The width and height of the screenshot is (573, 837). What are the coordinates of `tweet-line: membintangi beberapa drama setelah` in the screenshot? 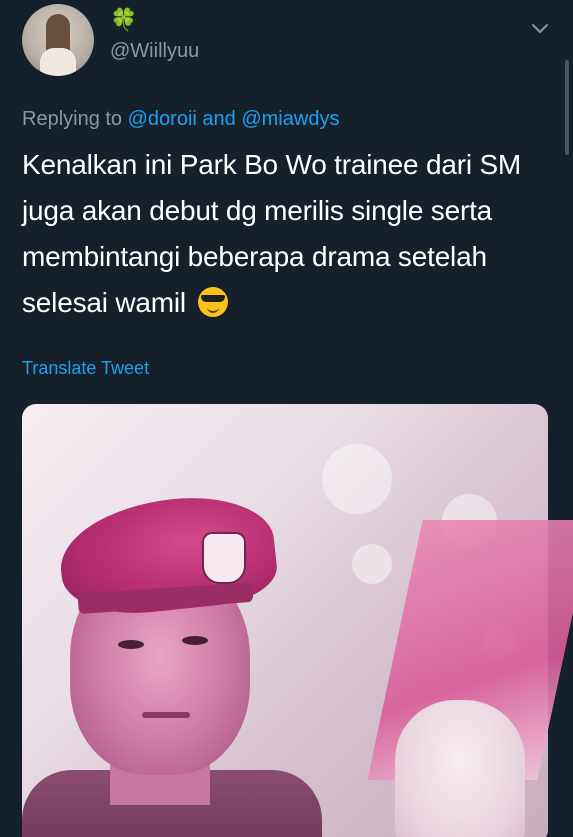 It's located at (254, 256).